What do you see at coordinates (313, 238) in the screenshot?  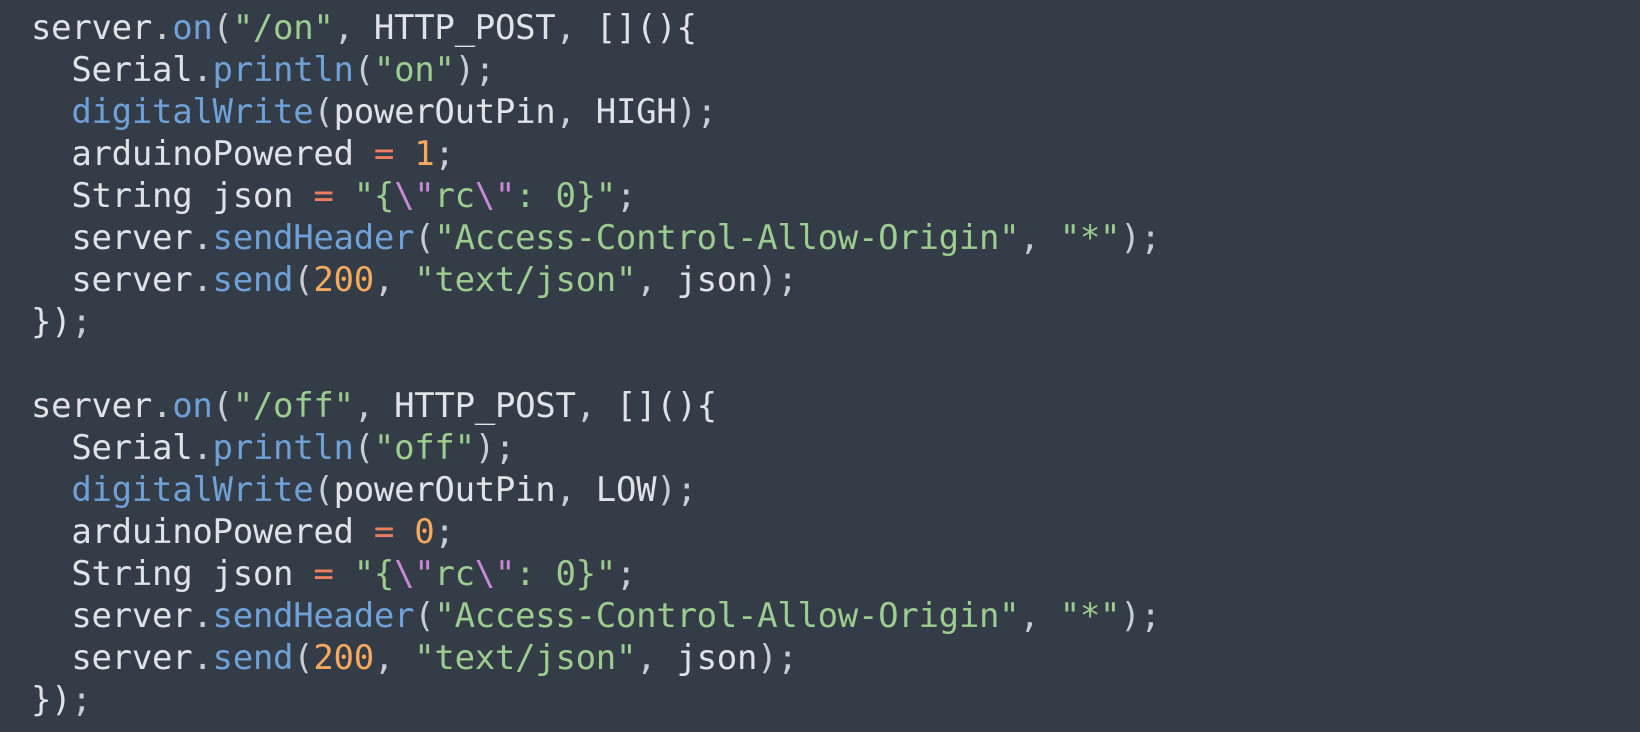 I see `code-token: sendHeader` at bounding box center [313, 238].